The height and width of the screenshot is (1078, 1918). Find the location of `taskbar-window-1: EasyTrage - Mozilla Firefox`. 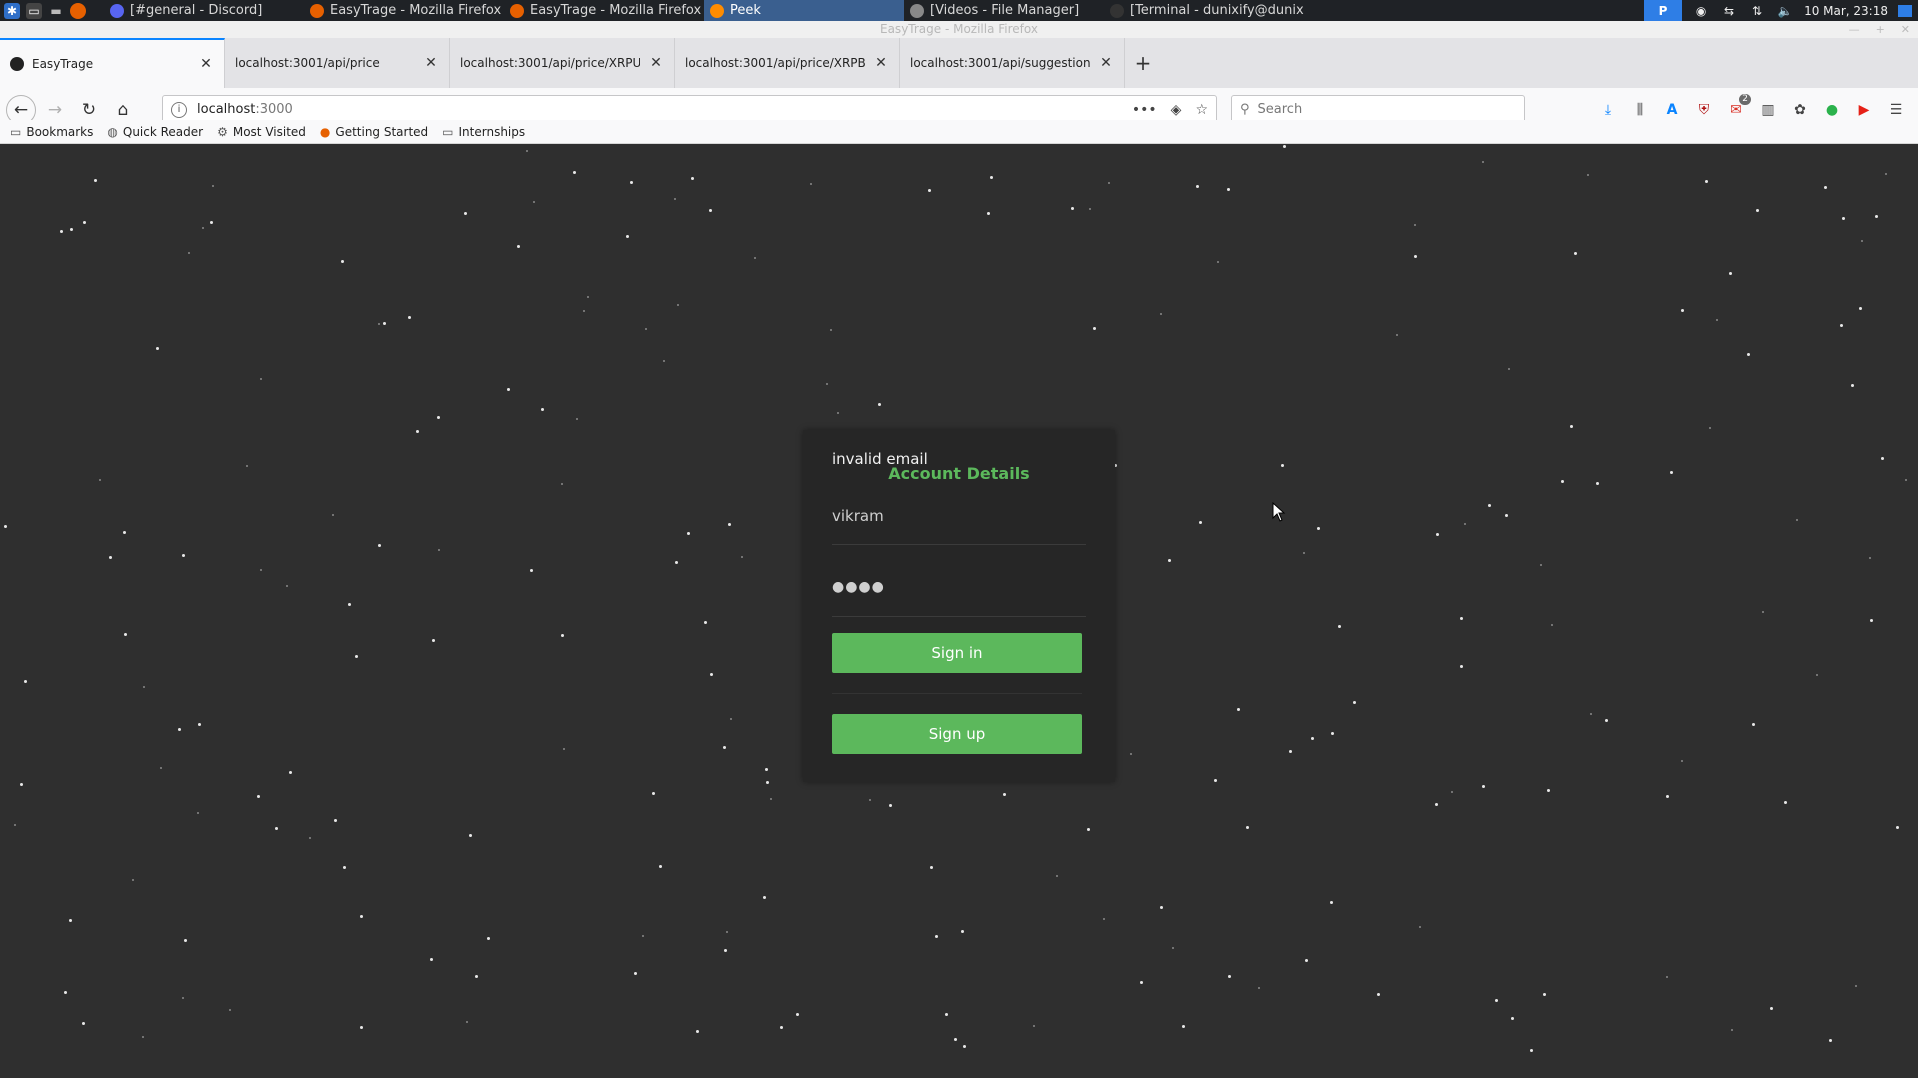

taskbar-window-1: EasyTrage - Mozilla Firefox is located at coordinates (404, 10).